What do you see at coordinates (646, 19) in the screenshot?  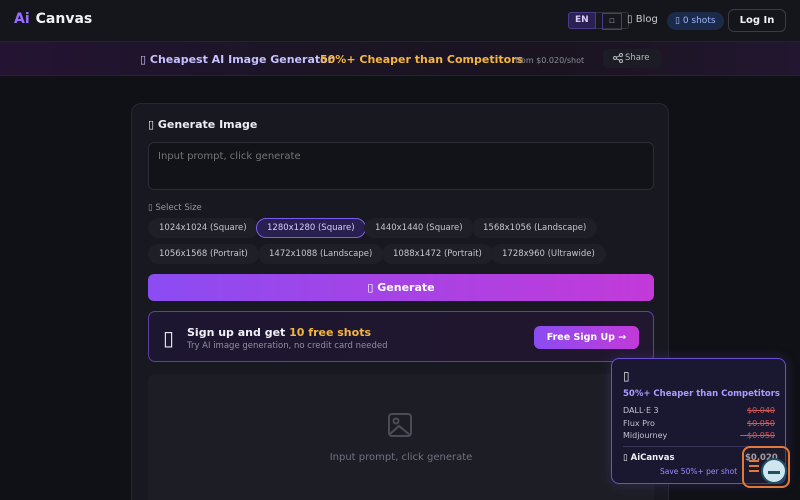 I see `blog-label: Blog` at bounding box center [646, 19].